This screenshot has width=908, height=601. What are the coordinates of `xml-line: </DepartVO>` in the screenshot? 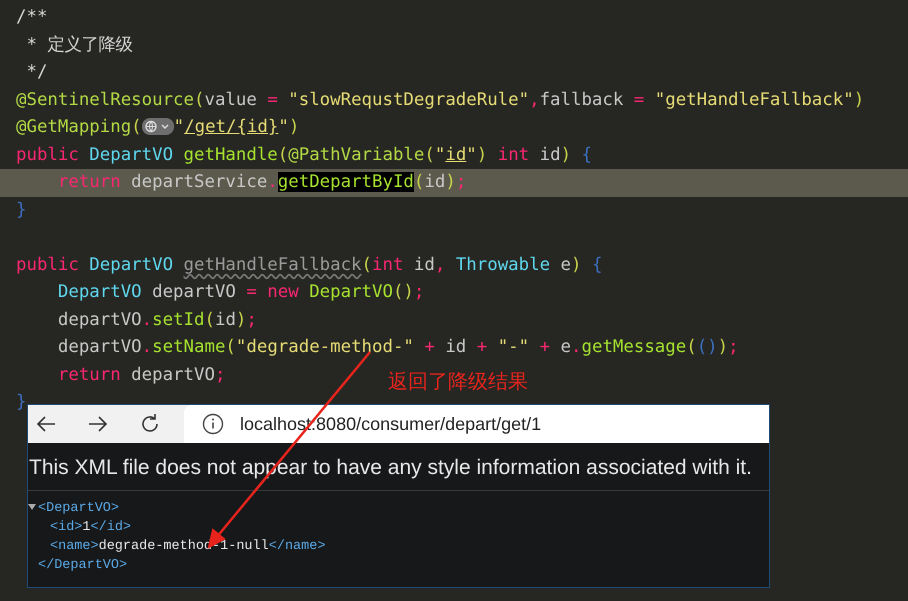 It's located at (82, 566).